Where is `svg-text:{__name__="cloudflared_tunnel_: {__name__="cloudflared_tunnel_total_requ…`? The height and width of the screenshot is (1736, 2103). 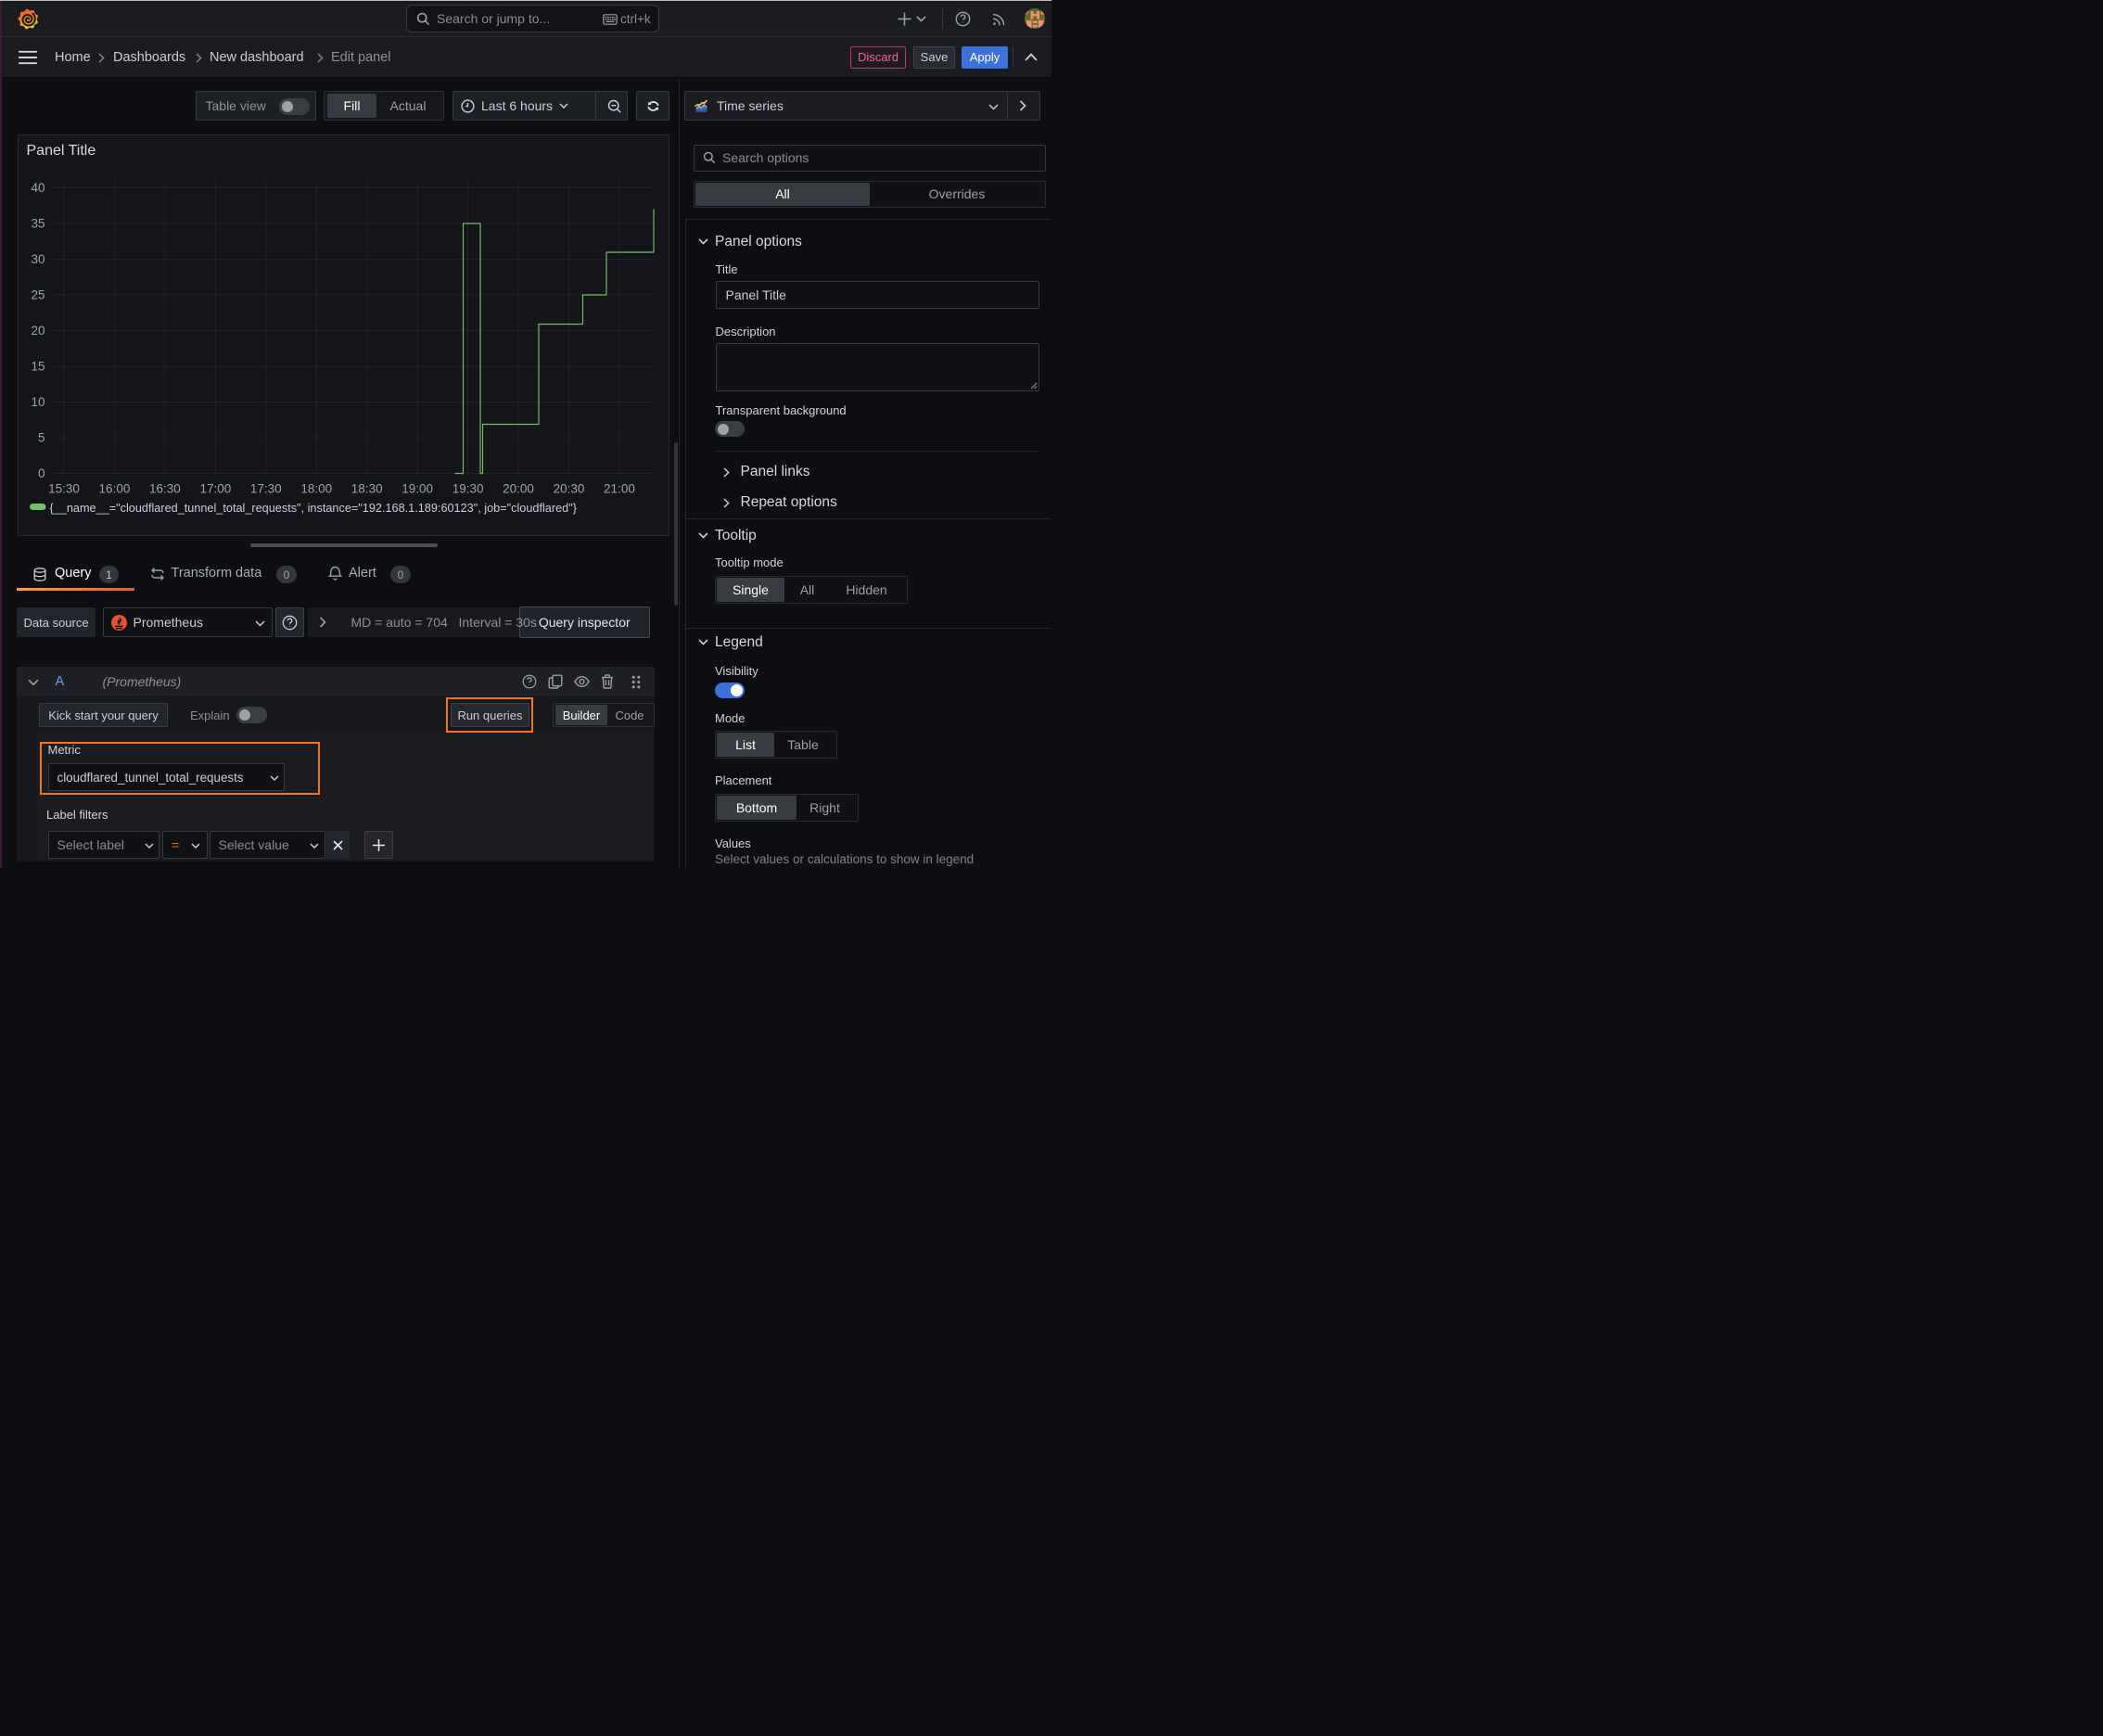 svg-text:{__name__="cloudflared_tunnel_: {__name__="cloudflared_tunnel_total_requ… is located at coordinates (313, 509).